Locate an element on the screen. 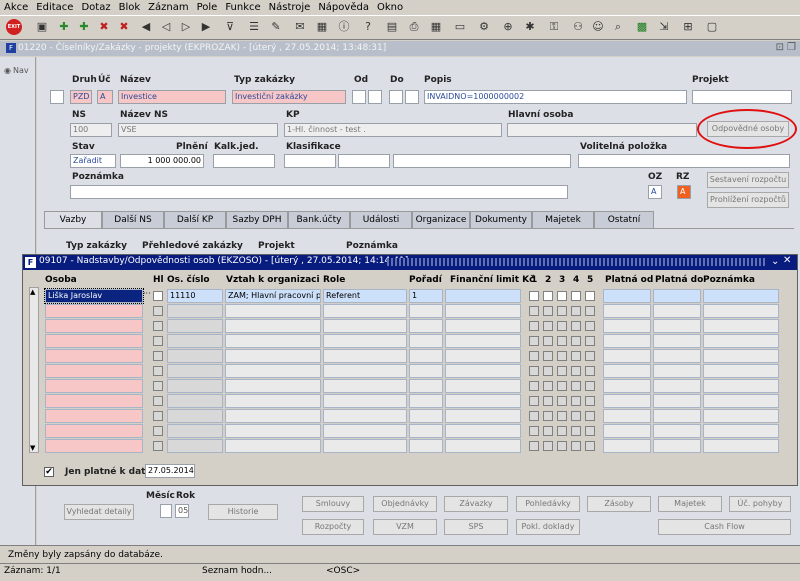 The image size is (800, 581). grid-cell-osoba is located at coordinates (94, 431).